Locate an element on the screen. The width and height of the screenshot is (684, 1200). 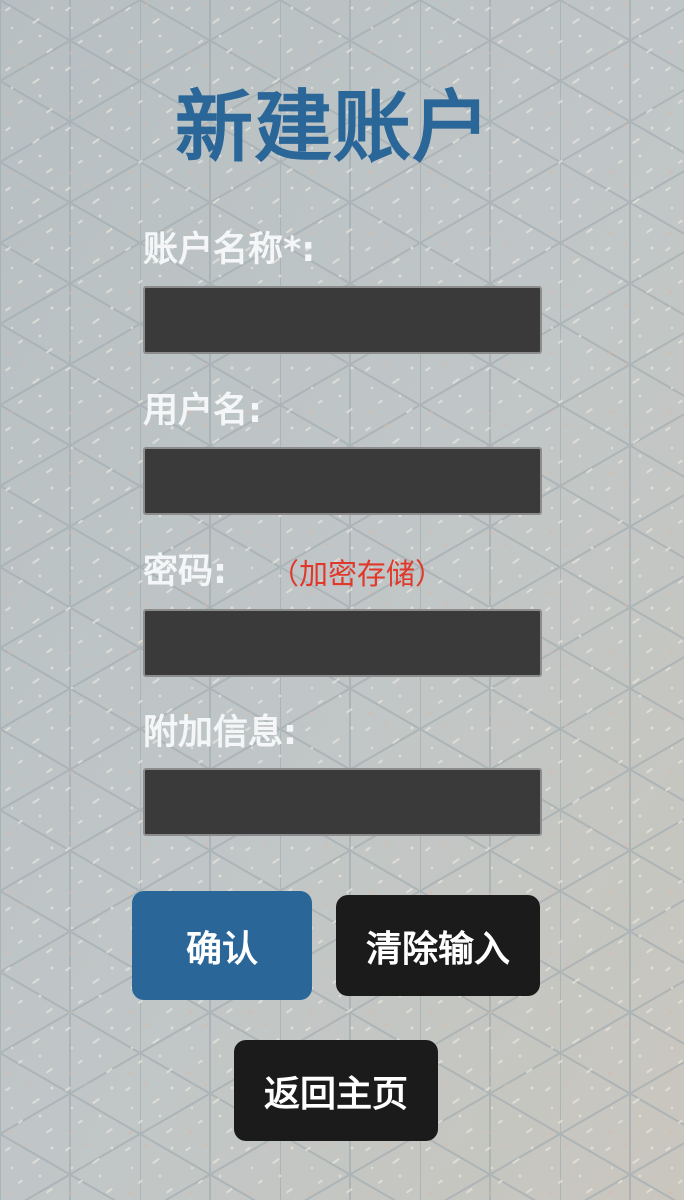
clear-input-button: 清除输入 is located at coordinates (438, 945).